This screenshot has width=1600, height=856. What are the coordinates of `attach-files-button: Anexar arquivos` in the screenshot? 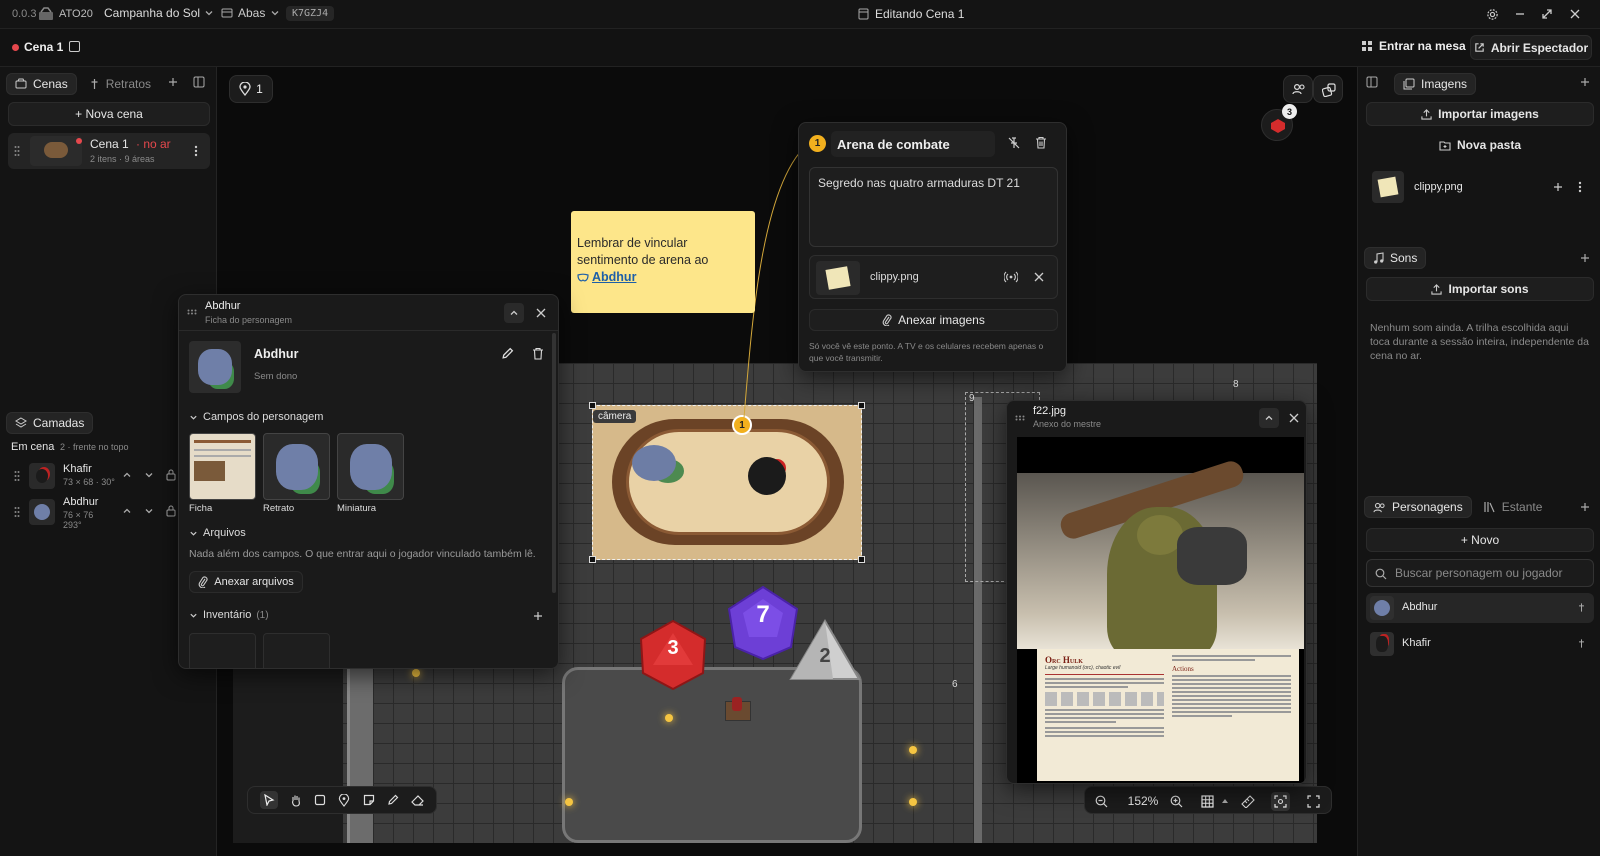 It's located at (246, 582).